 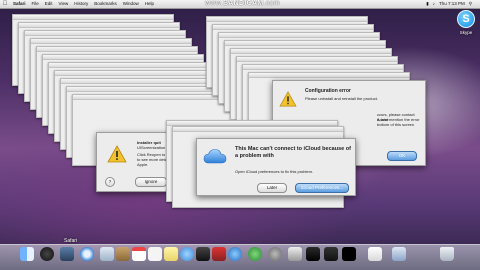 What do you see at coordinates (427, 4) in the screenshot?
I see `battery-icon: ▮` at bounding box center [427, 4].